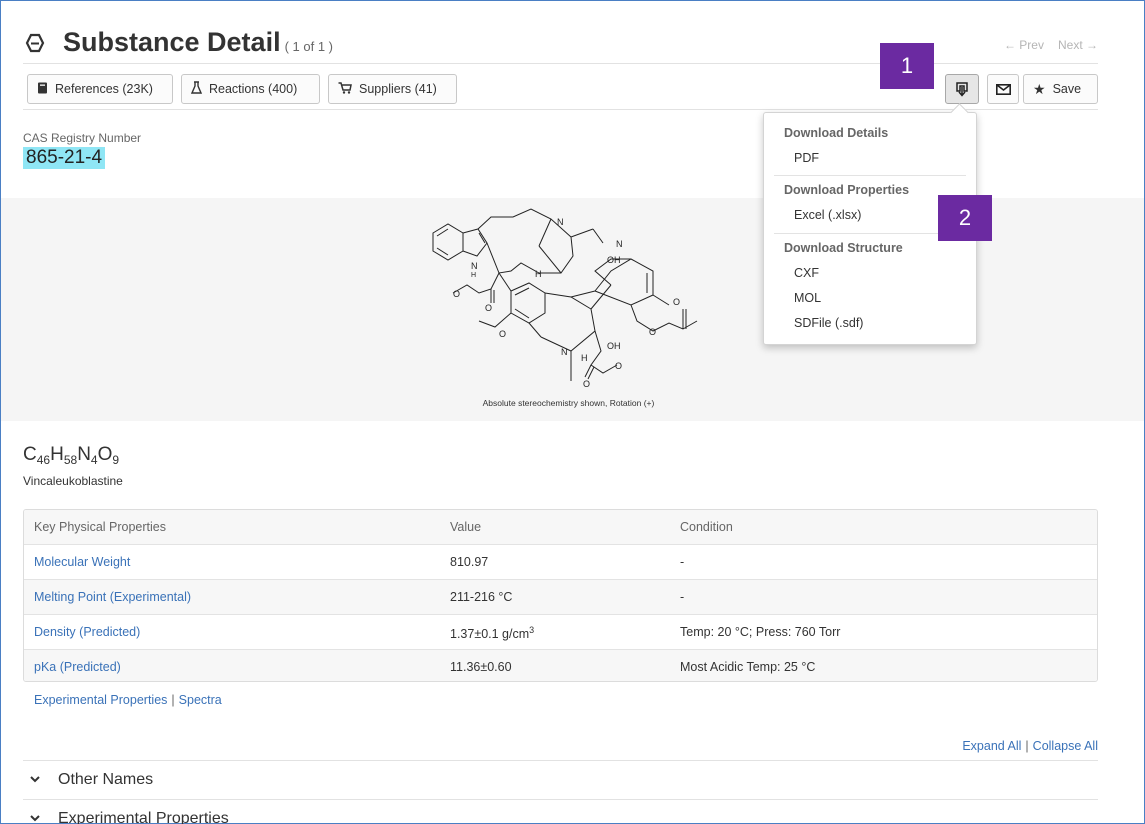 This screenshot has width=1145, height=824. What do you see at coordinates (112, 597) in the screenshot?
I see `property-link: Melting Point (Experimental)` at bounding box center [112, 597].